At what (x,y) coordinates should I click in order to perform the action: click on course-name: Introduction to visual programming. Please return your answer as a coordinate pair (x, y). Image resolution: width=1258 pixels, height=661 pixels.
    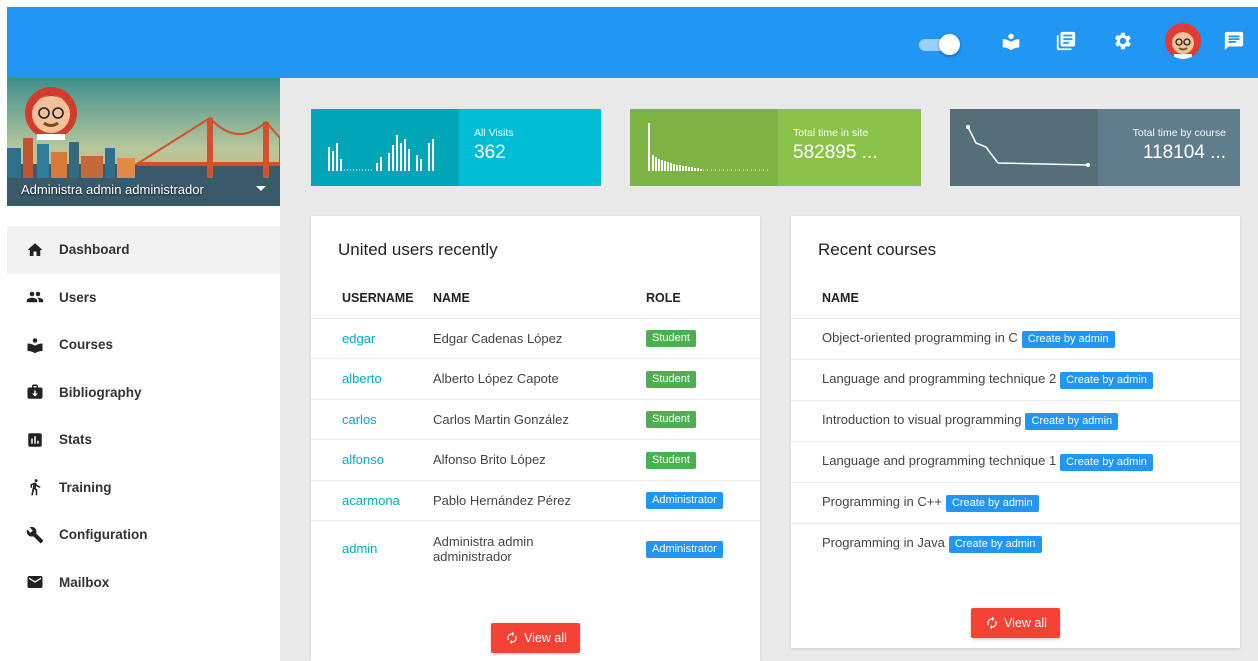
    Looking at the image, I should click on (921, 419).